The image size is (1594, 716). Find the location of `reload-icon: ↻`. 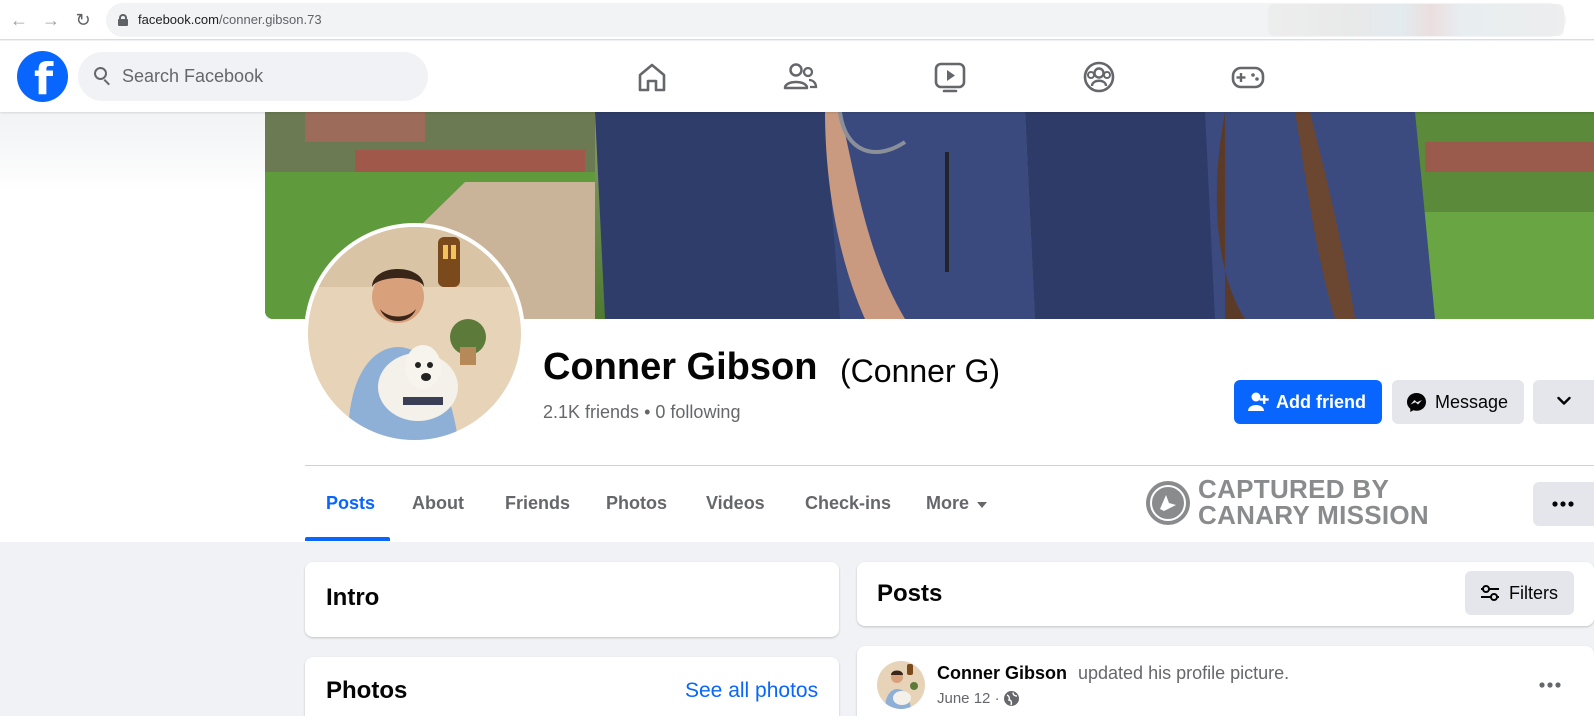

reload-icon: ↻ is located at coordinates (83, 20).